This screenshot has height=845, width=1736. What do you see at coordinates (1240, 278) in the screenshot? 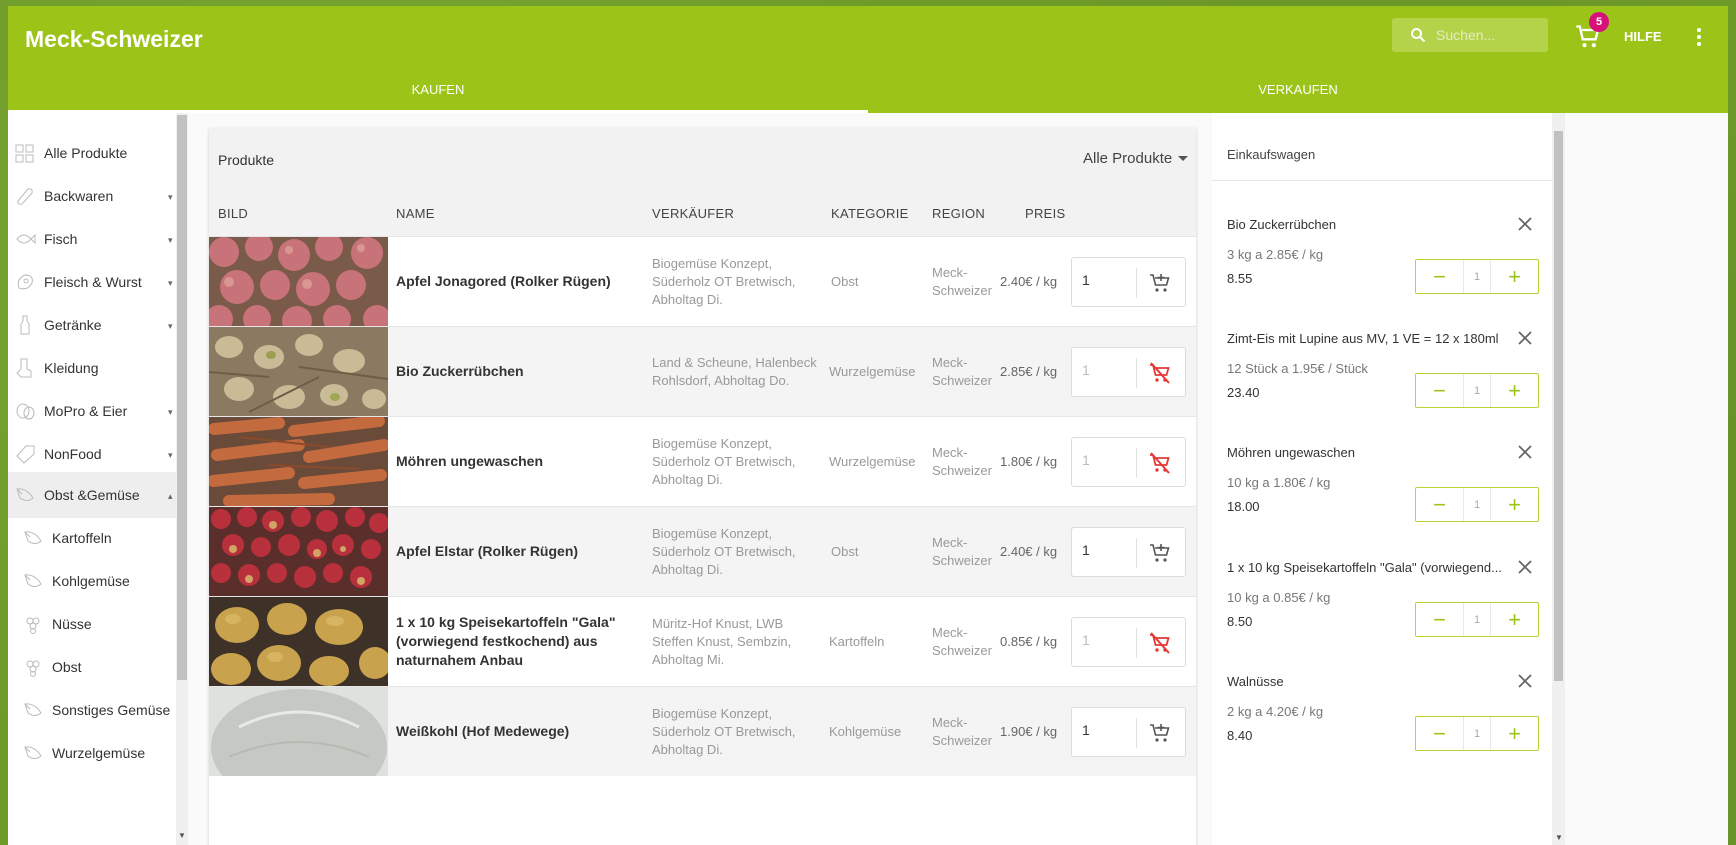
I see `cart-item-total: 8.55` at bounding box center [1240, 278].